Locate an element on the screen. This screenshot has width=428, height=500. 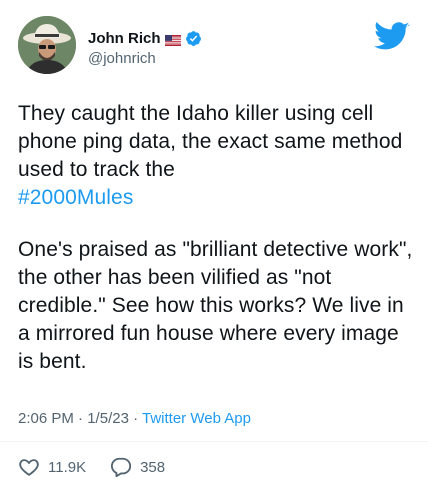
like-count: 11.9K is located at coordinates (67, 467).